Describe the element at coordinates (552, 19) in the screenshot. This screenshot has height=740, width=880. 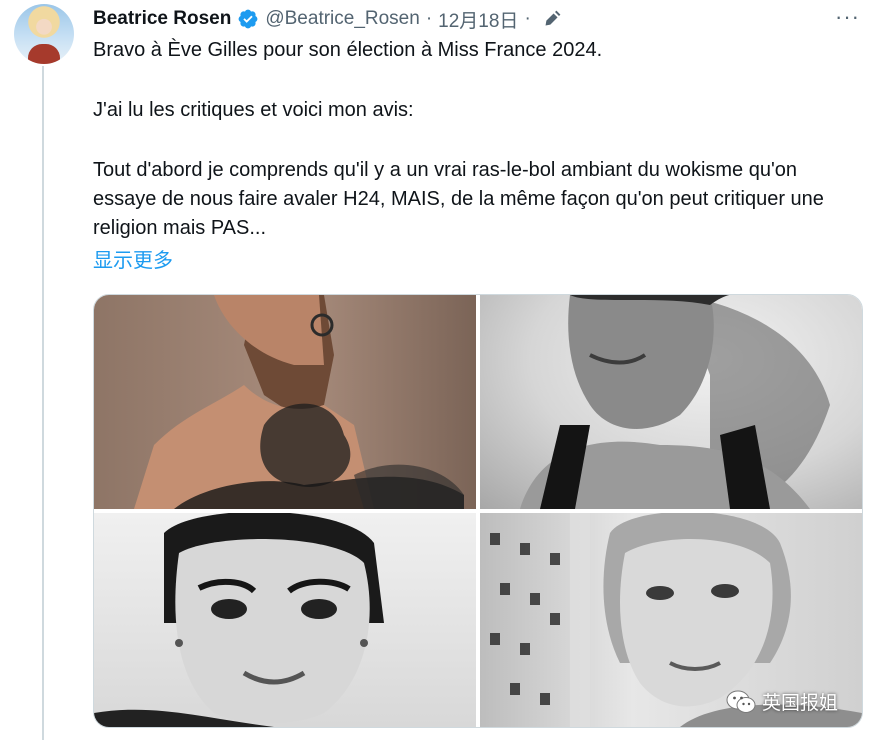
I see `edit-pencil-icon` at that location.